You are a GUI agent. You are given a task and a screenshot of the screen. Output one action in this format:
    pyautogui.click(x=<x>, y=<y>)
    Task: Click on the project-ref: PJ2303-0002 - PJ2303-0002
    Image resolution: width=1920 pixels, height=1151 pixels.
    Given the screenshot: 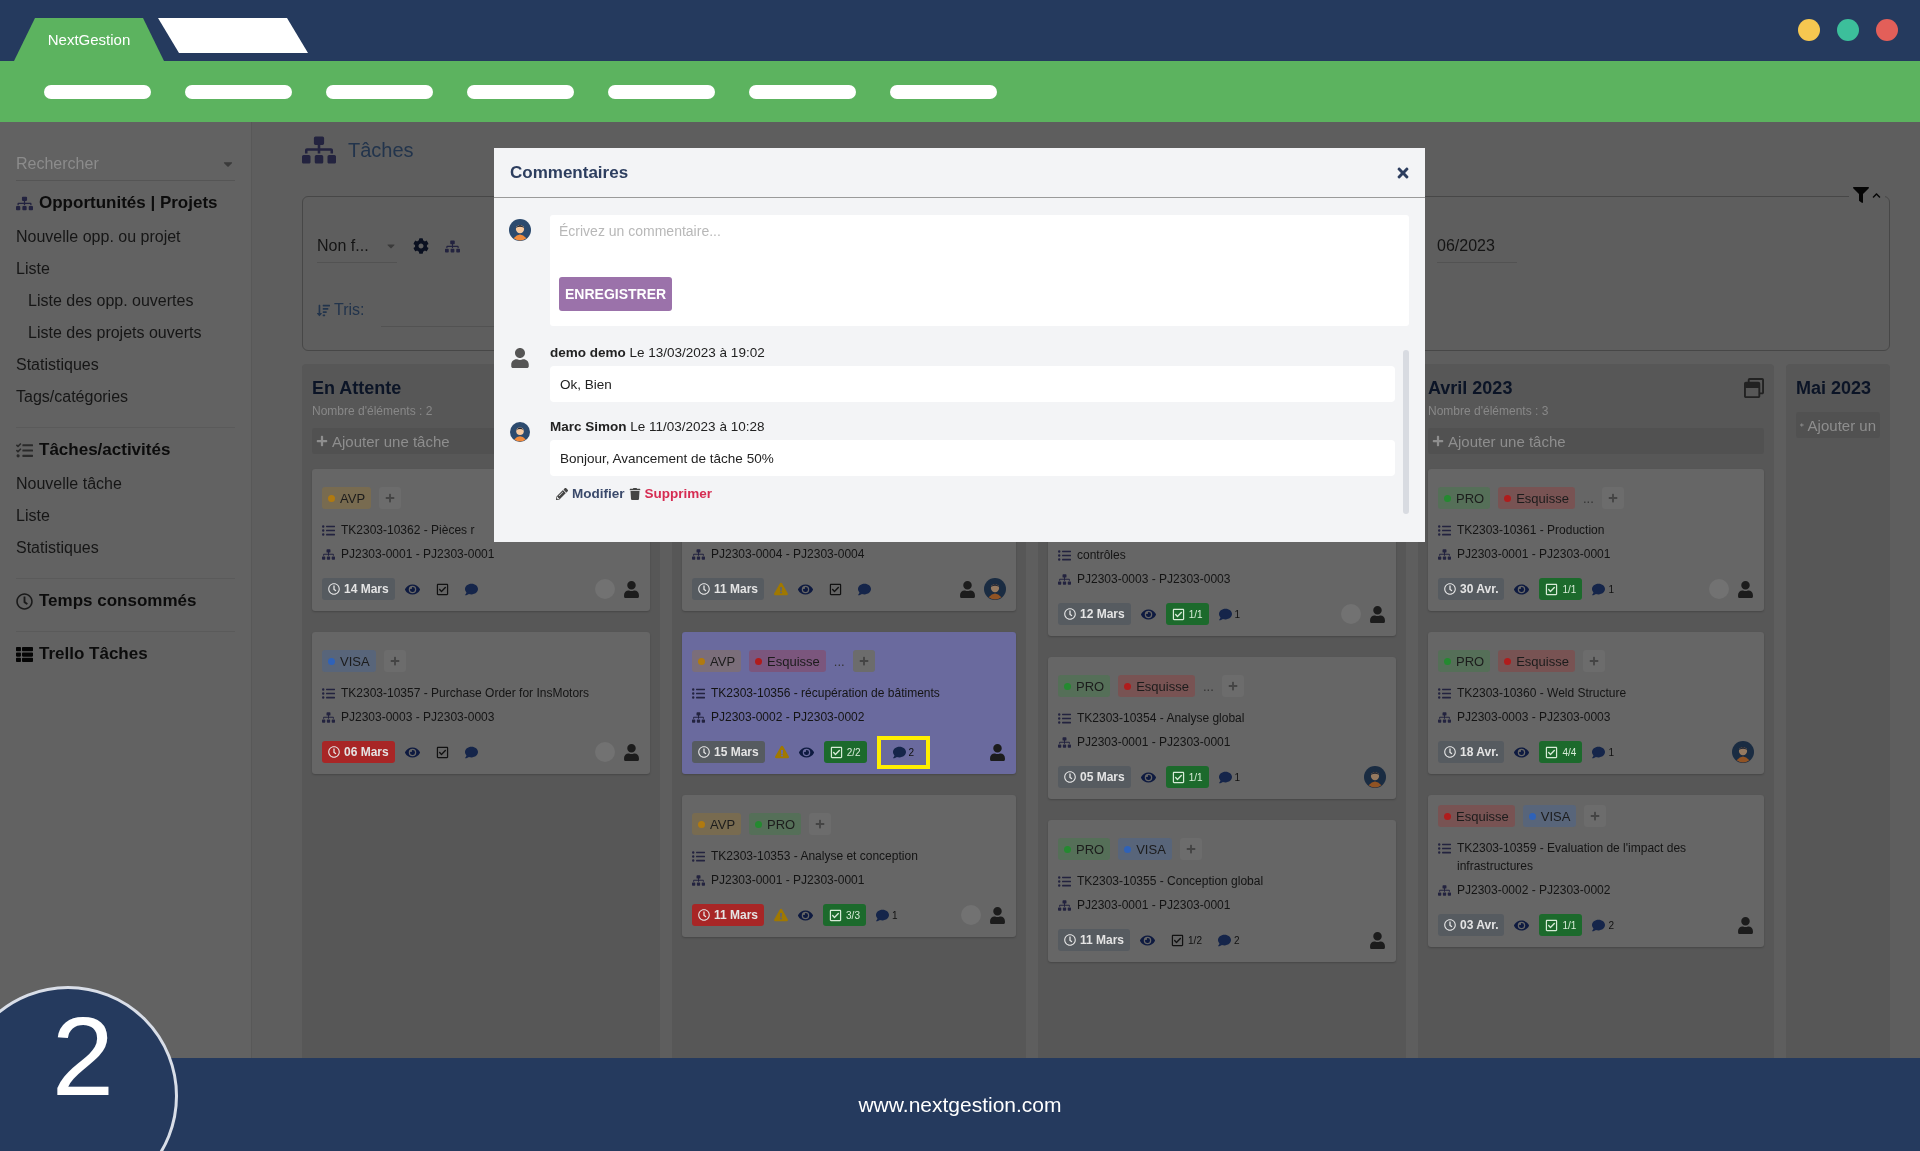 What is the action you would take?
    pyautogui.click(x=1534, y=890)
    